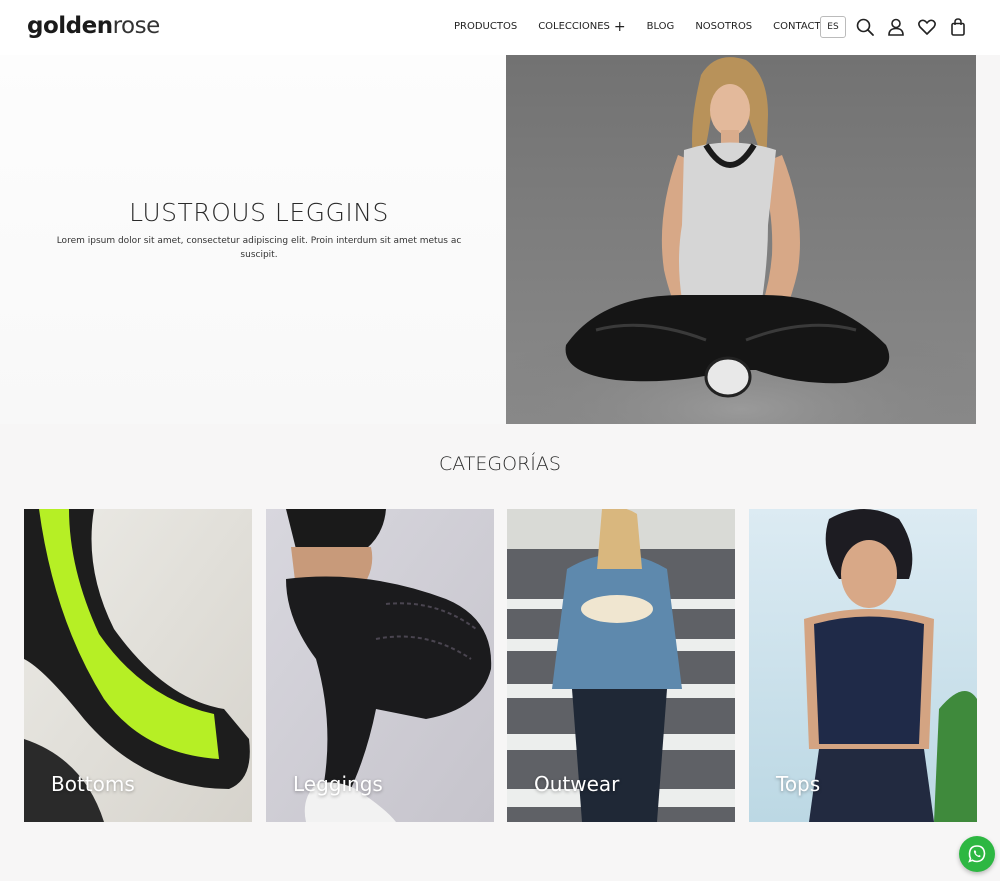 This screenshot has width=1000, height=881. Describe the element at coordinates (863, 665) in the screenshot. I see `category-card-tops: Tops` at that location.